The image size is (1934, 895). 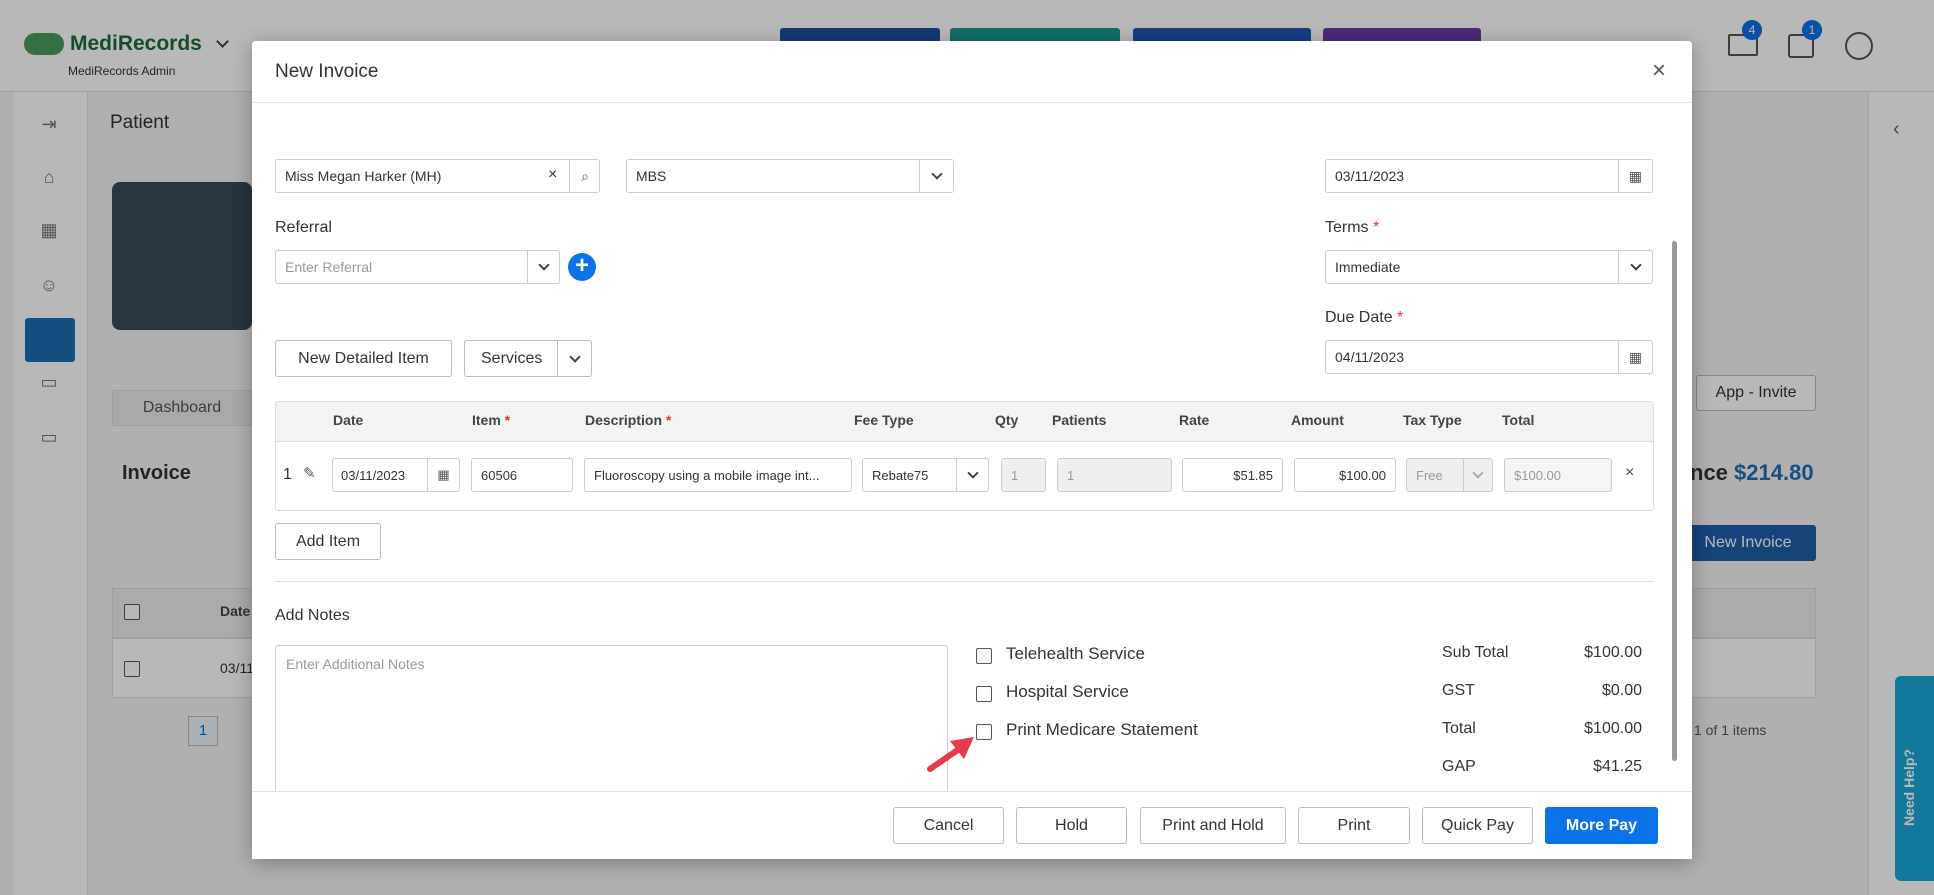 I want to click on billing-type-value: MBS, so click(x=651, y=176).